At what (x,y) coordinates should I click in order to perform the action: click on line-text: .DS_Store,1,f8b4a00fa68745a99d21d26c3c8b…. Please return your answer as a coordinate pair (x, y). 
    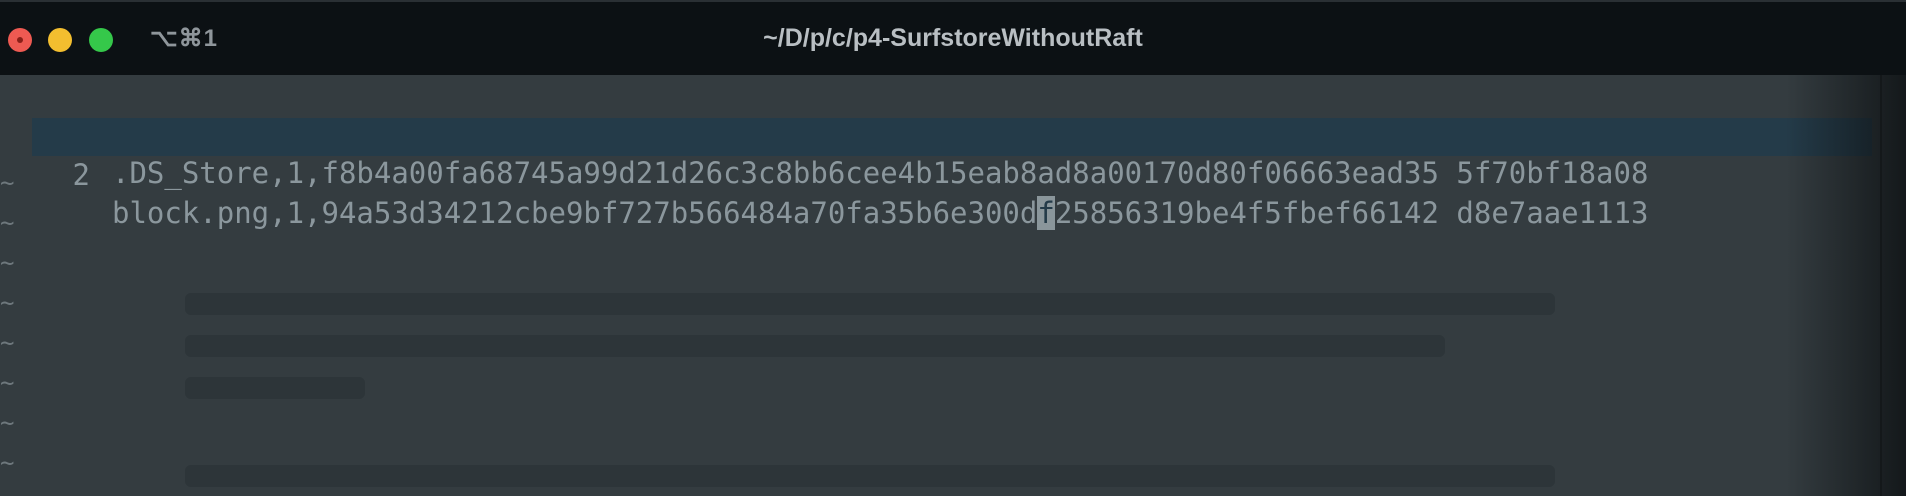
    Looking at the image, I should click on (880, 173).